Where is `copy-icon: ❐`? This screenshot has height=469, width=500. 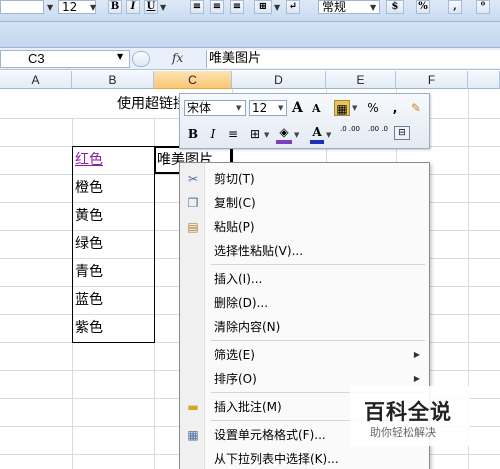
copy-icon: ❐ is located at coordinates (193, 203).